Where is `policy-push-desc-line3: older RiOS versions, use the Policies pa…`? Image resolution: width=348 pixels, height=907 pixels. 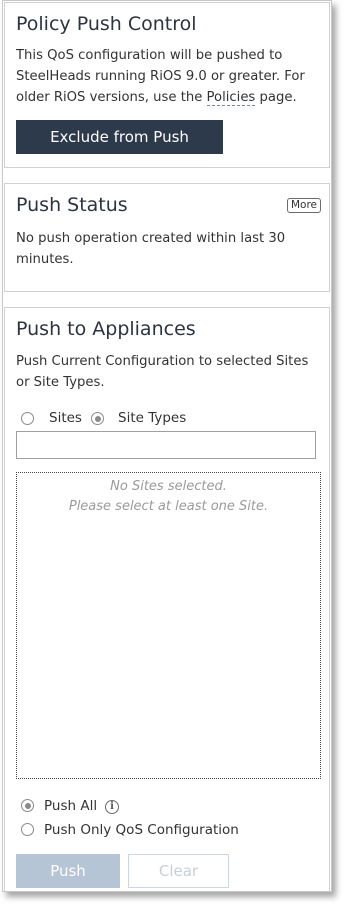
policy-push-desc-line3: older RiOS versions, use the Policies pa… is located at coordinates (169, 97).